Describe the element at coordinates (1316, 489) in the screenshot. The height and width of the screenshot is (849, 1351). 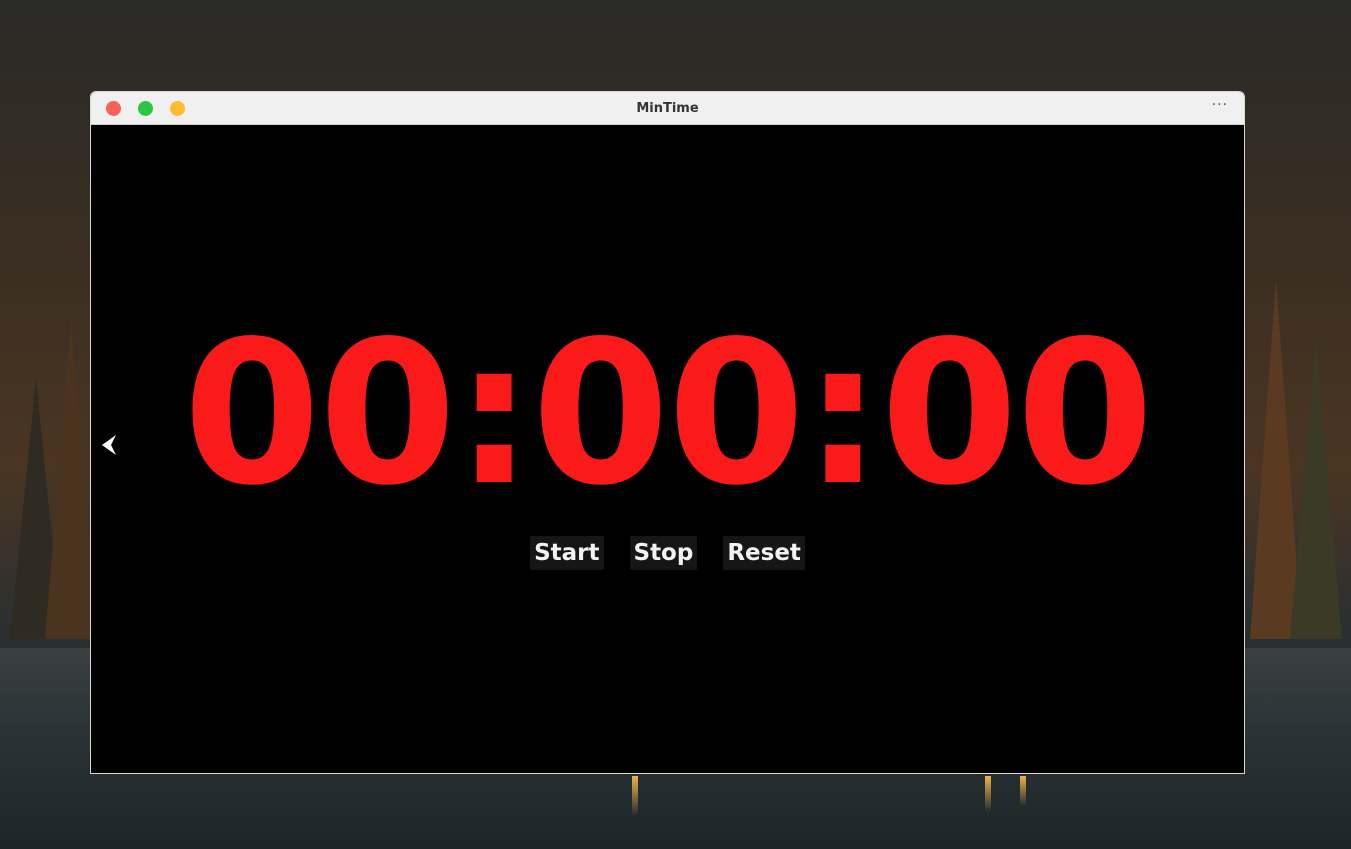
I see `tree-silhouette` at that location.